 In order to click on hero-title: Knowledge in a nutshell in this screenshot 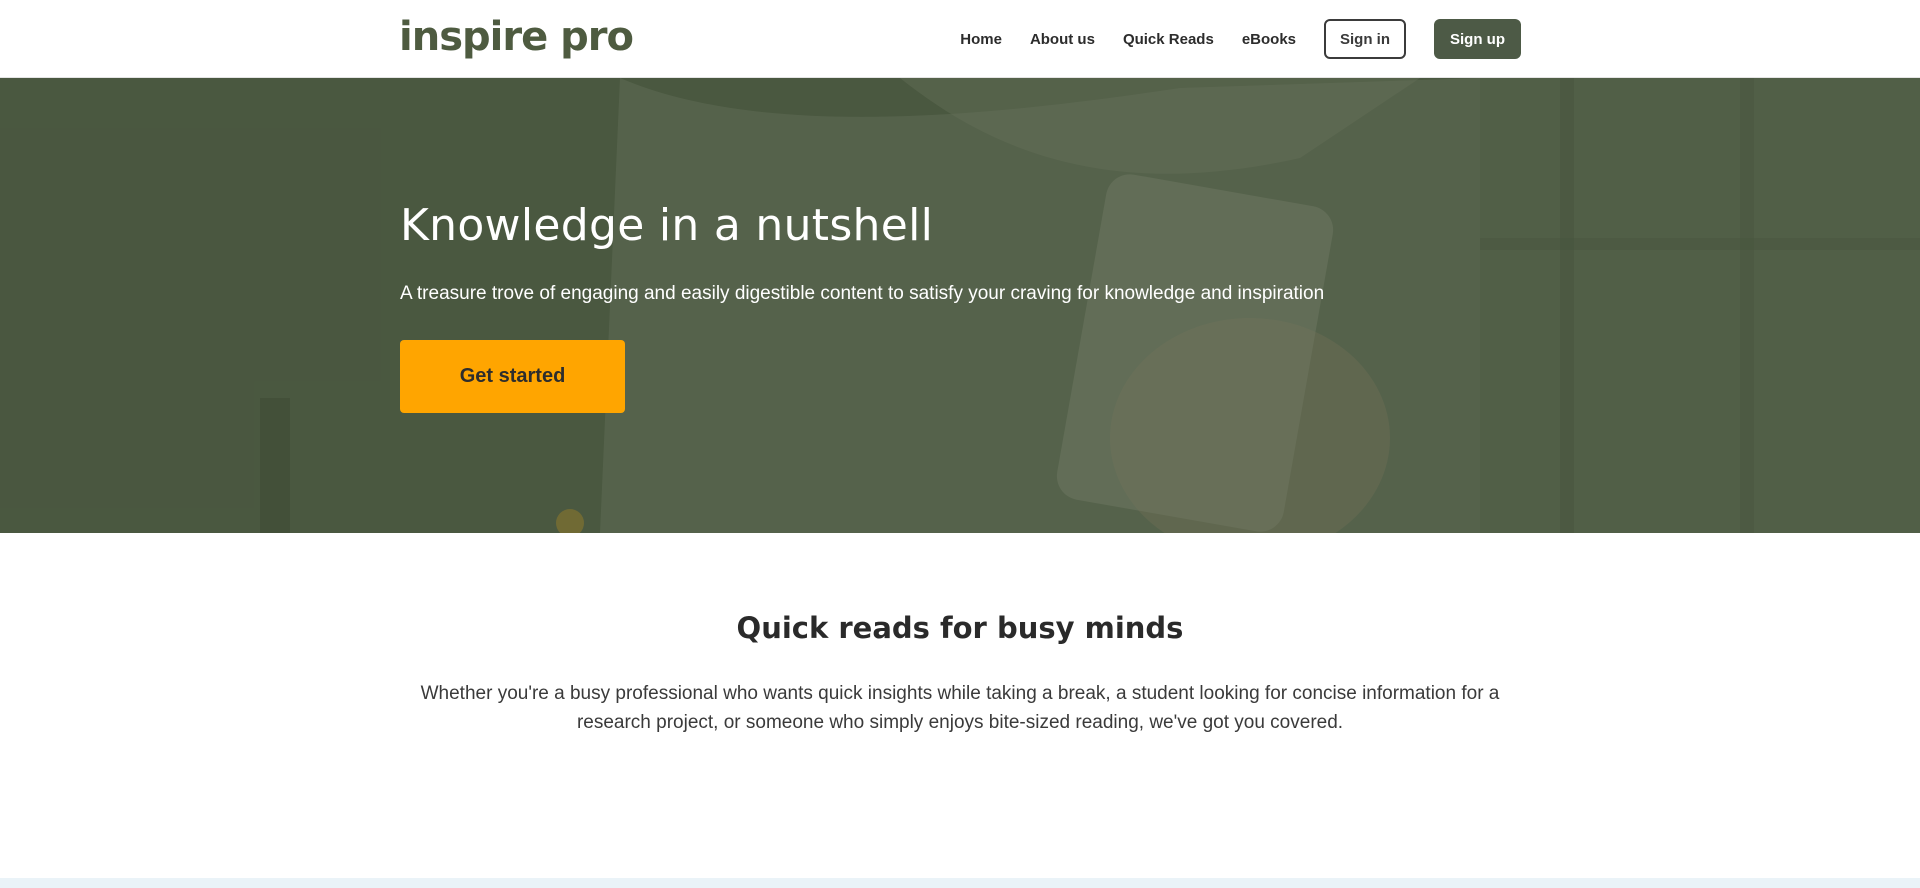, I will do `click(667, 225)`.